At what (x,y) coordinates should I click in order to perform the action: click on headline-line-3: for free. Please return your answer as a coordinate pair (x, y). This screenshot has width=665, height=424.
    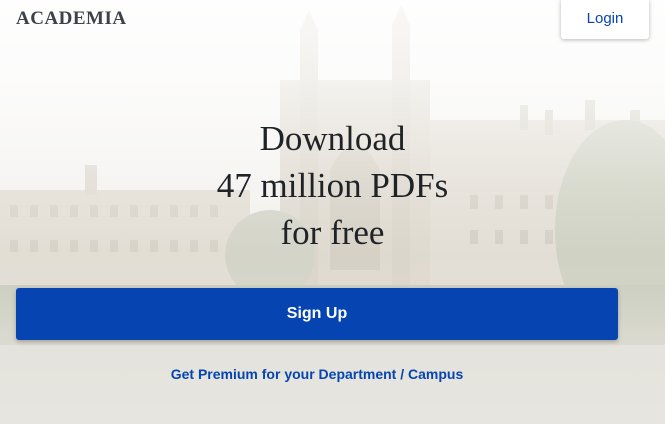
    Looking at the image, I should click on (332, 232).